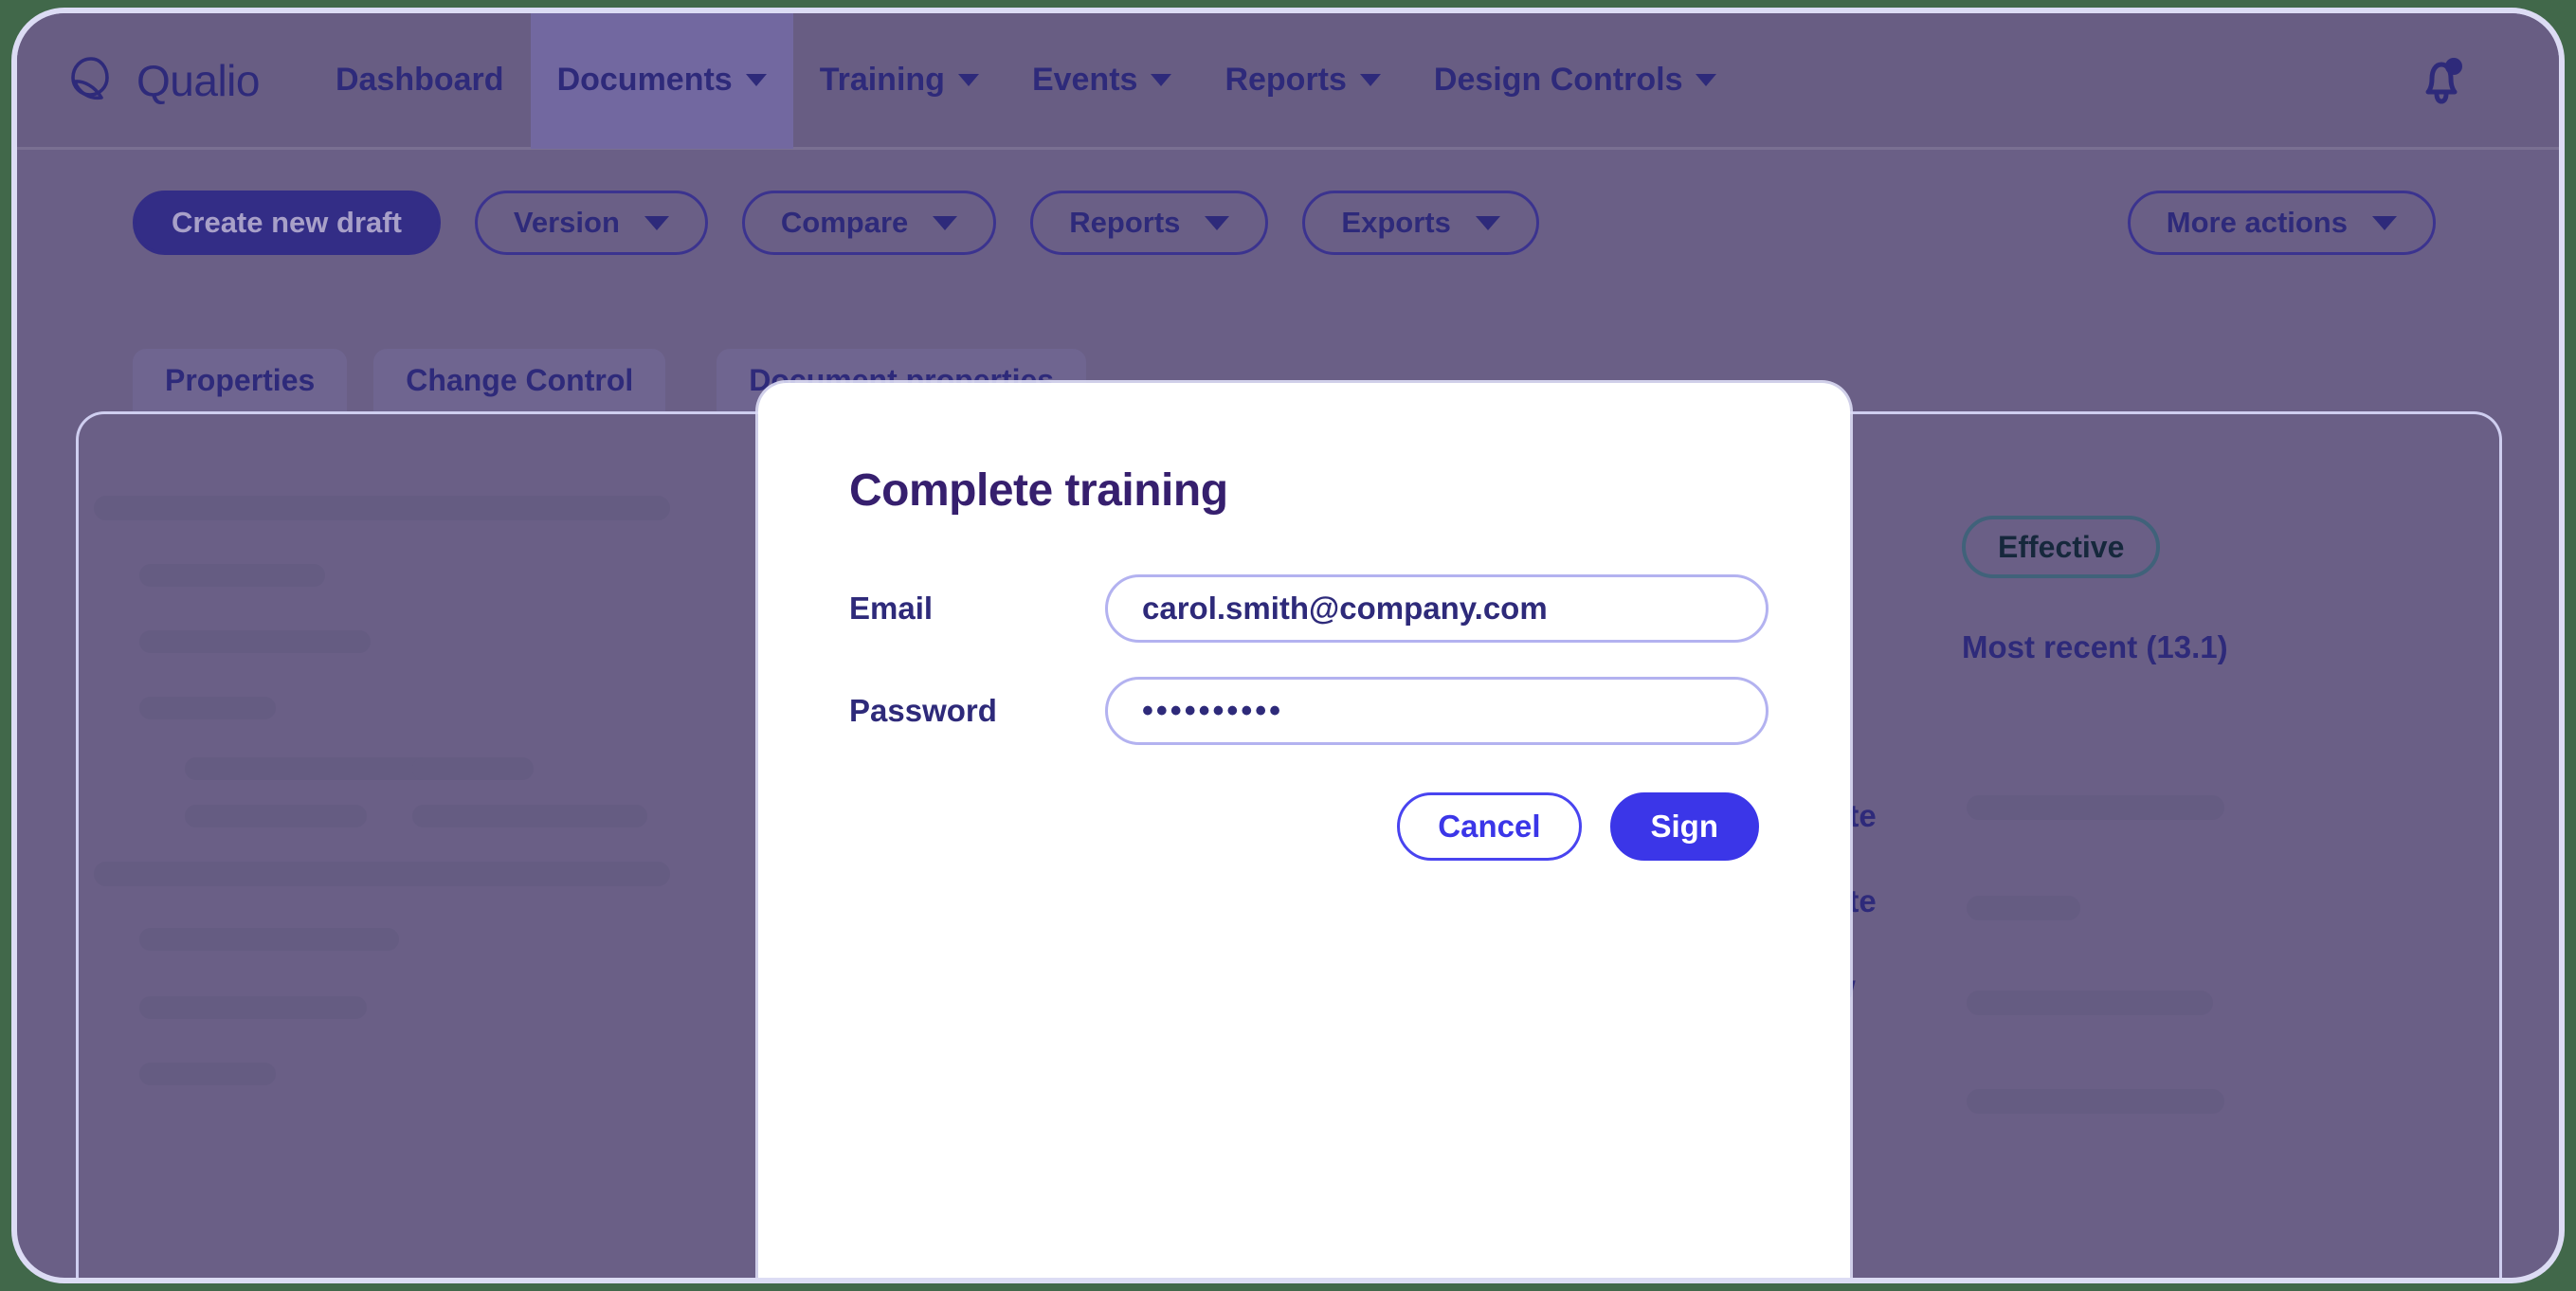 The image size is (2576, 1291). I want to click on version-label: Most recent (13.1), so click(2095, 646).